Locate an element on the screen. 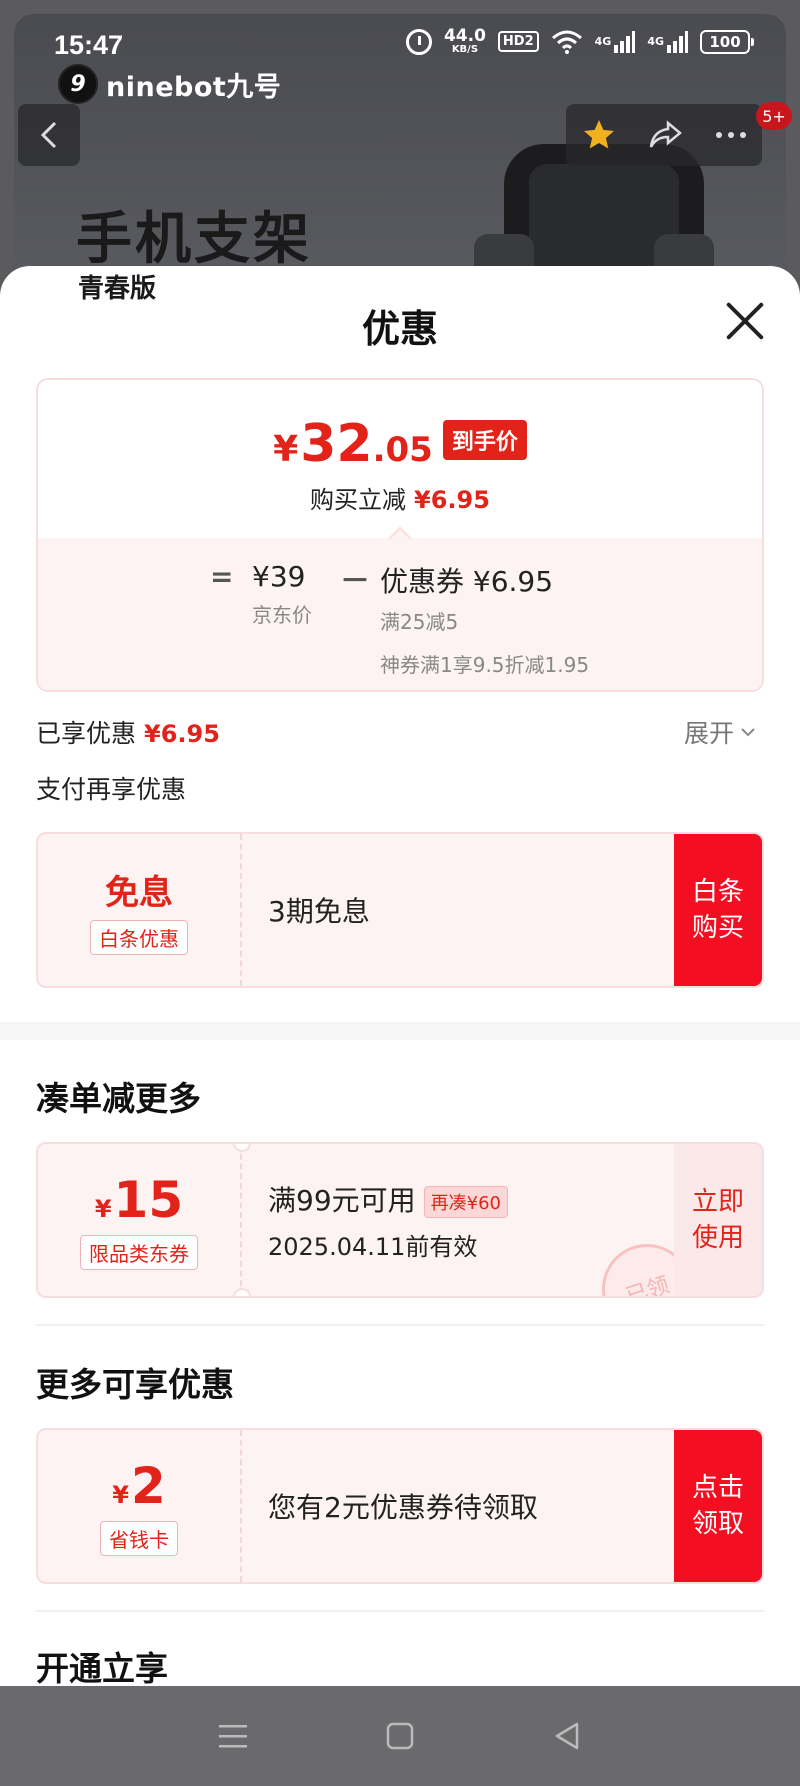  back-nav-button is located at coordinates (567, 1736).